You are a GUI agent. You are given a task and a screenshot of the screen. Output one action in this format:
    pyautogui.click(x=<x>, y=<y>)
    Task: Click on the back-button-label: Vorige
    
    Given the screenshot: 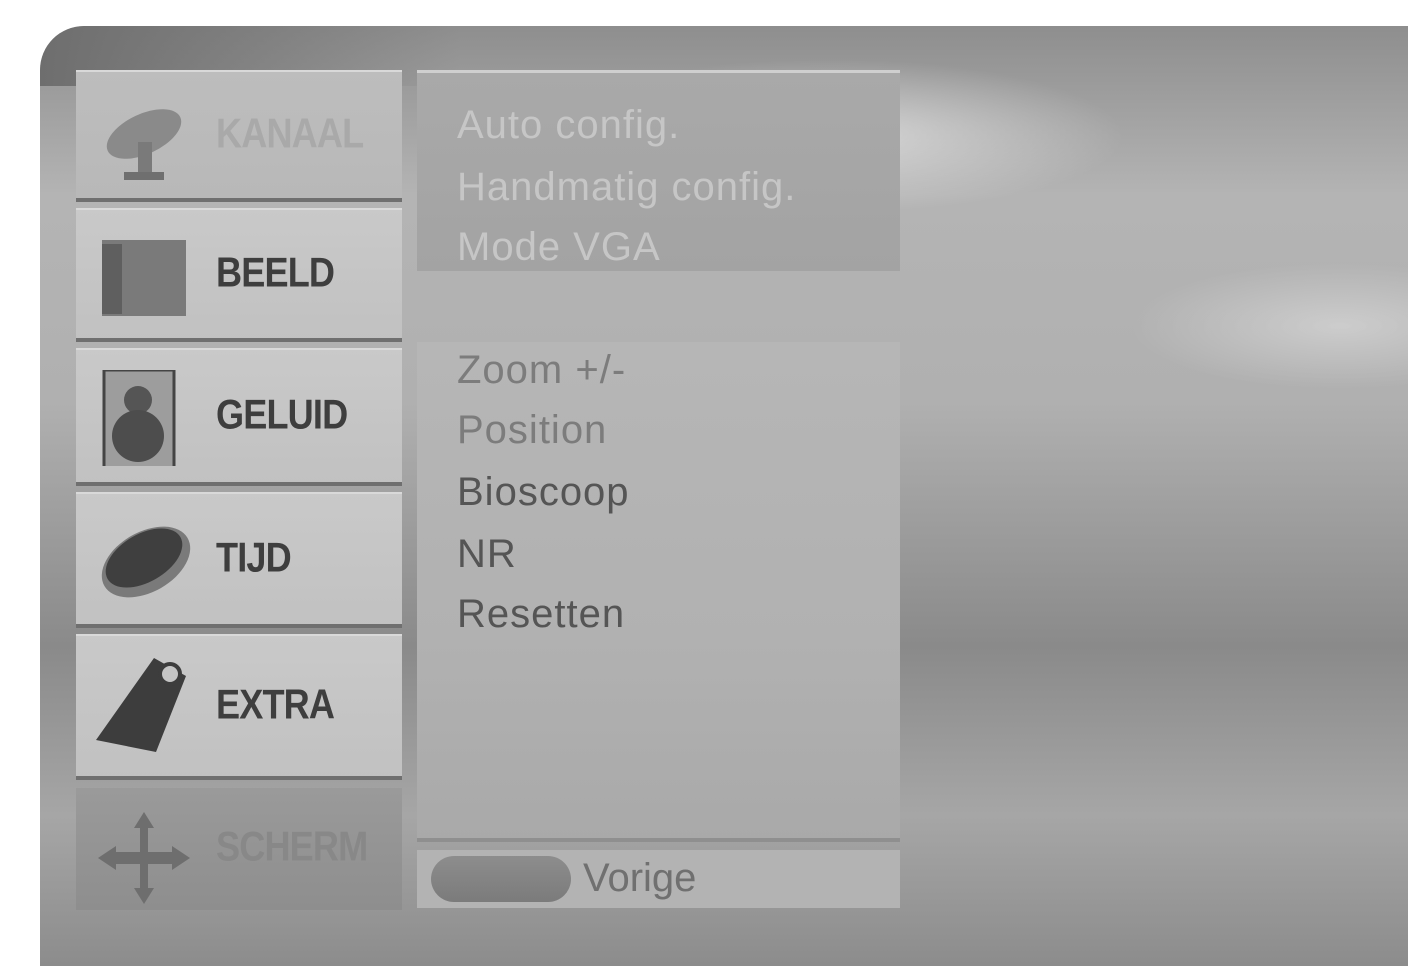 What is the action you would take?
    pyautogui.click(x=639, y=878)
    